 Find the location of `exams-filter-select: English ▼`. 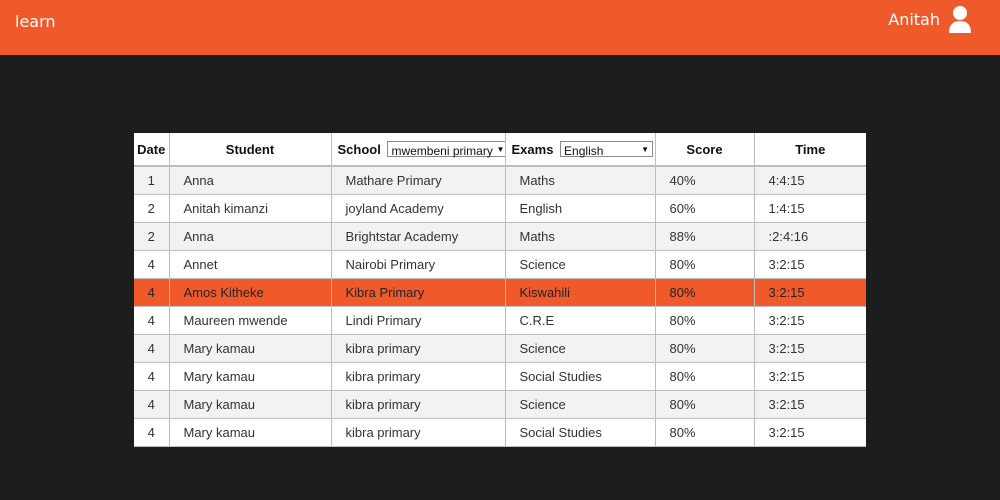

exams-filter-select: English ▼ is located at coordinates (607, 150).